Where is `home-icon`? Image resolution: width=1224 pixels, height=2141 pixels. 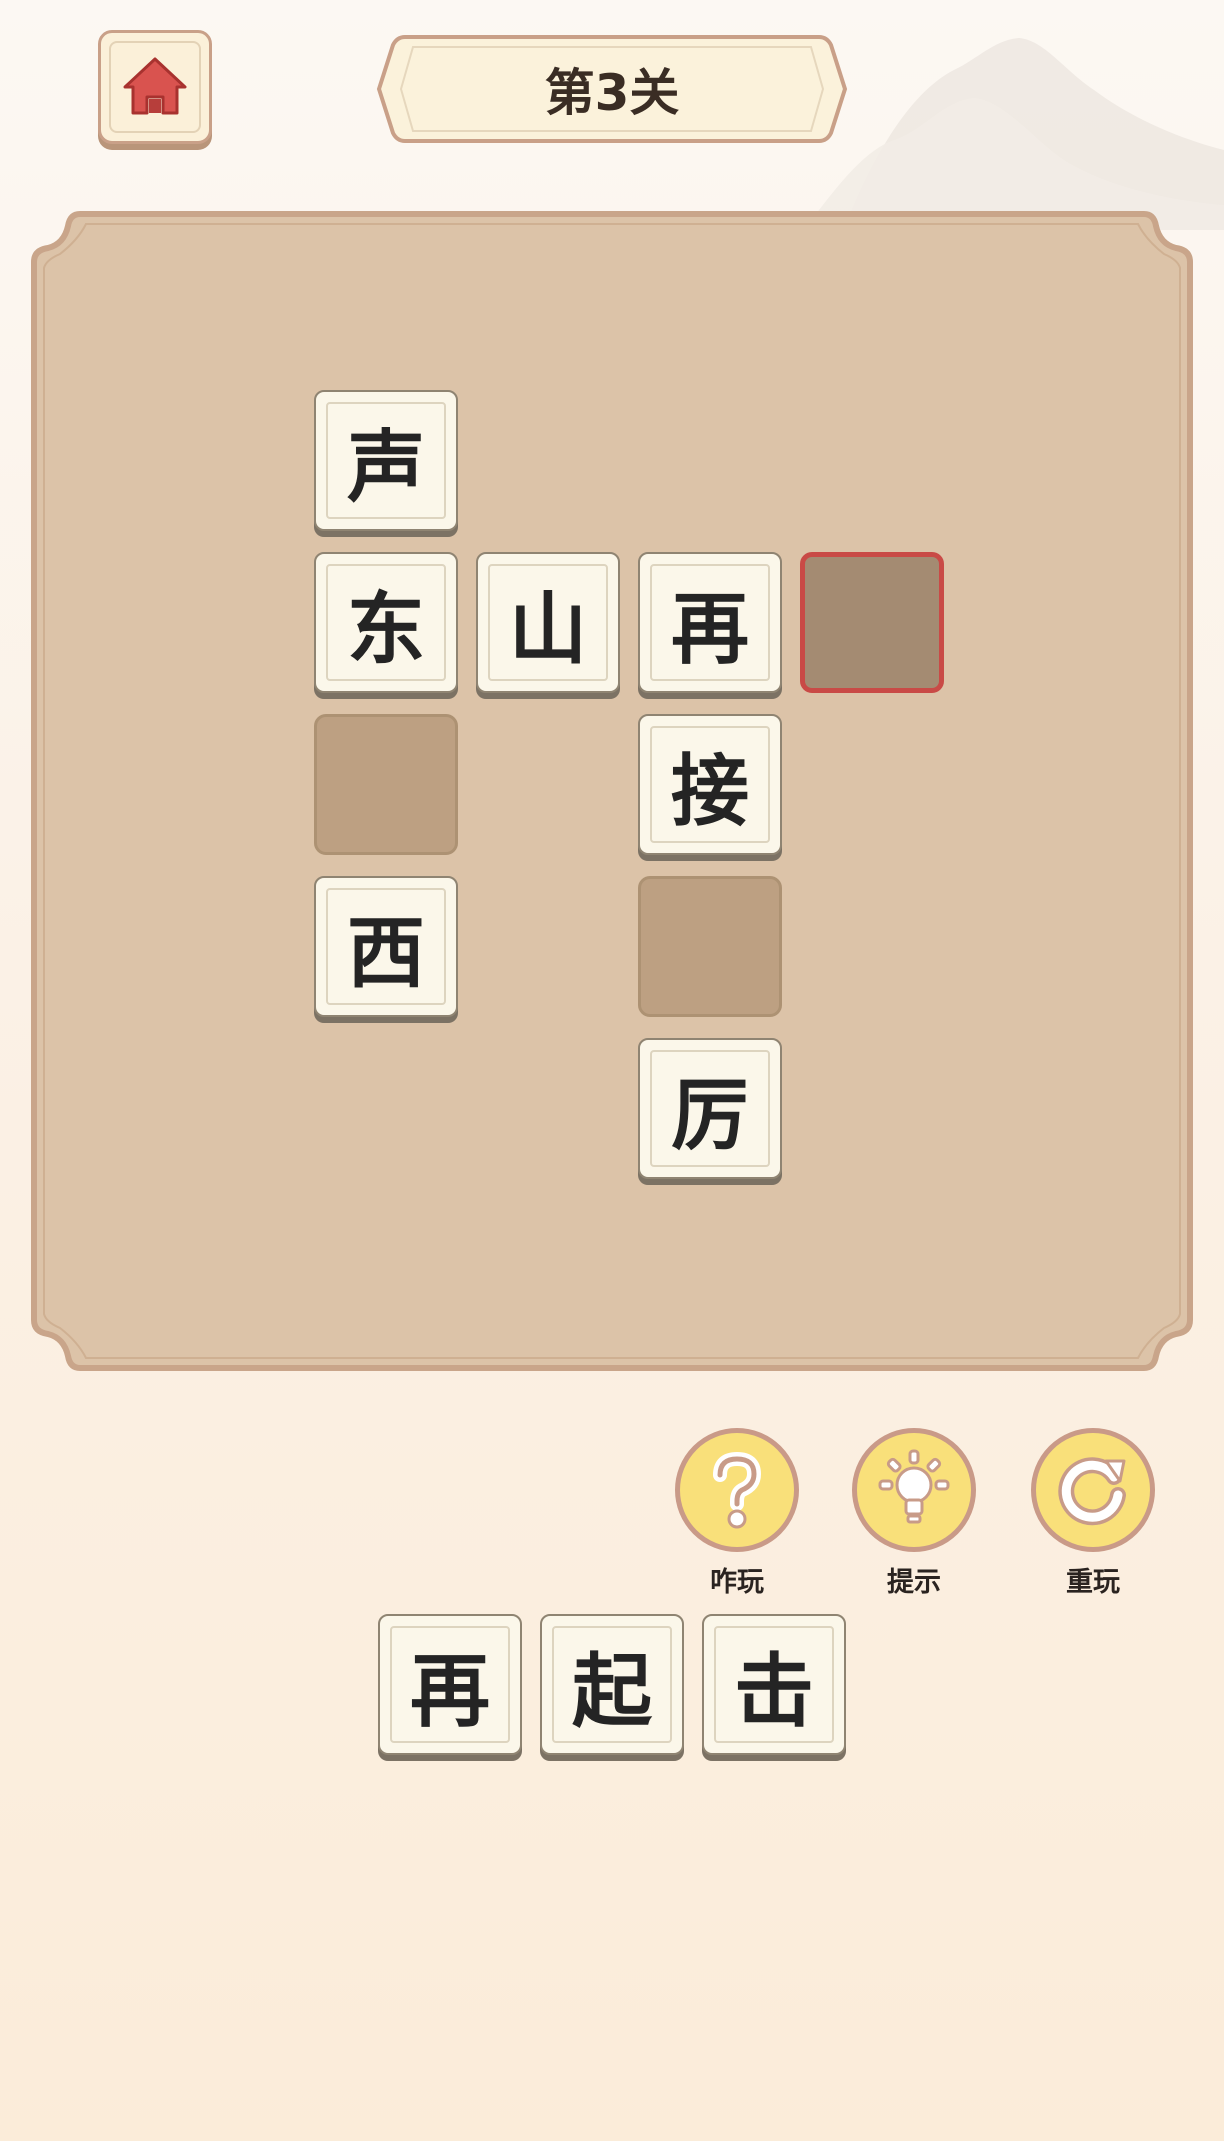 home-icon is located at coordinates (155, 86).